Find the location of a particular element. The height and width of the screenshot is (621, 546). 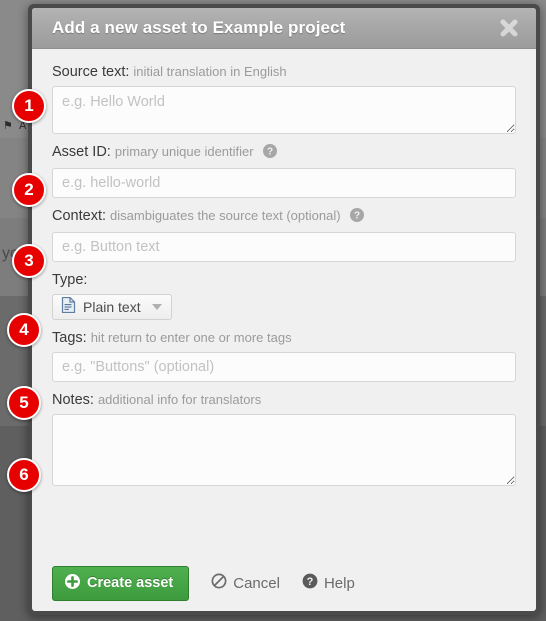

callout-badge-3: 3 is located at coordinates (29, 261).